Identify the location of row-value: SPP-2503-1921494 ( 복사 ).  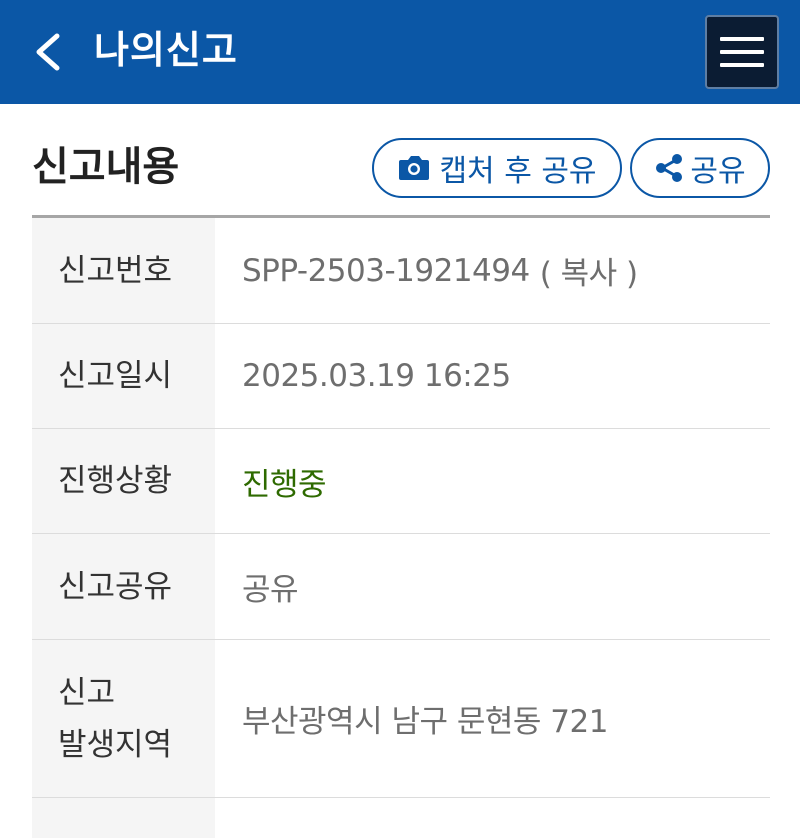
(492, 270).